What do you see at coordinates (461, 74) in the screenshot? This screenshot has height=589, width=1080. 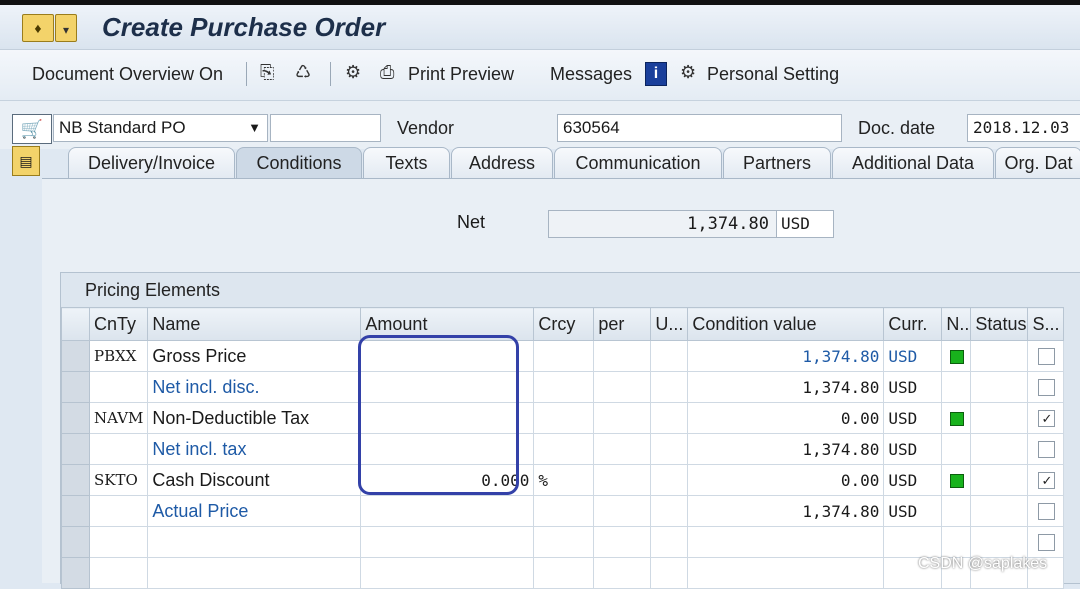 I see `print-preview-button: Print Preview` at bounding box center [461, 74].